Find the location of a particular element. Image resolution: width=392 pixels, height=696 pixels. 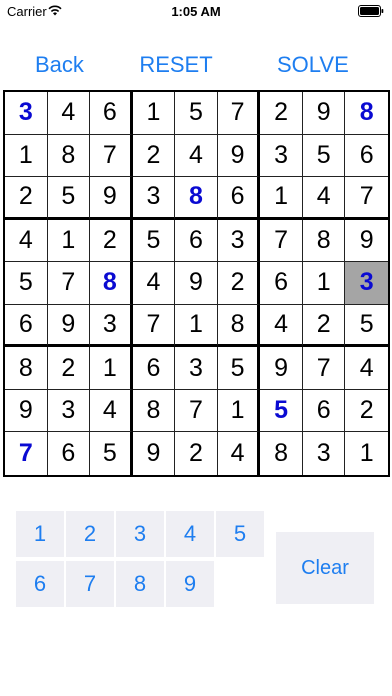

board-cell-r8c5: 7 is located at coordinates (196, 411).